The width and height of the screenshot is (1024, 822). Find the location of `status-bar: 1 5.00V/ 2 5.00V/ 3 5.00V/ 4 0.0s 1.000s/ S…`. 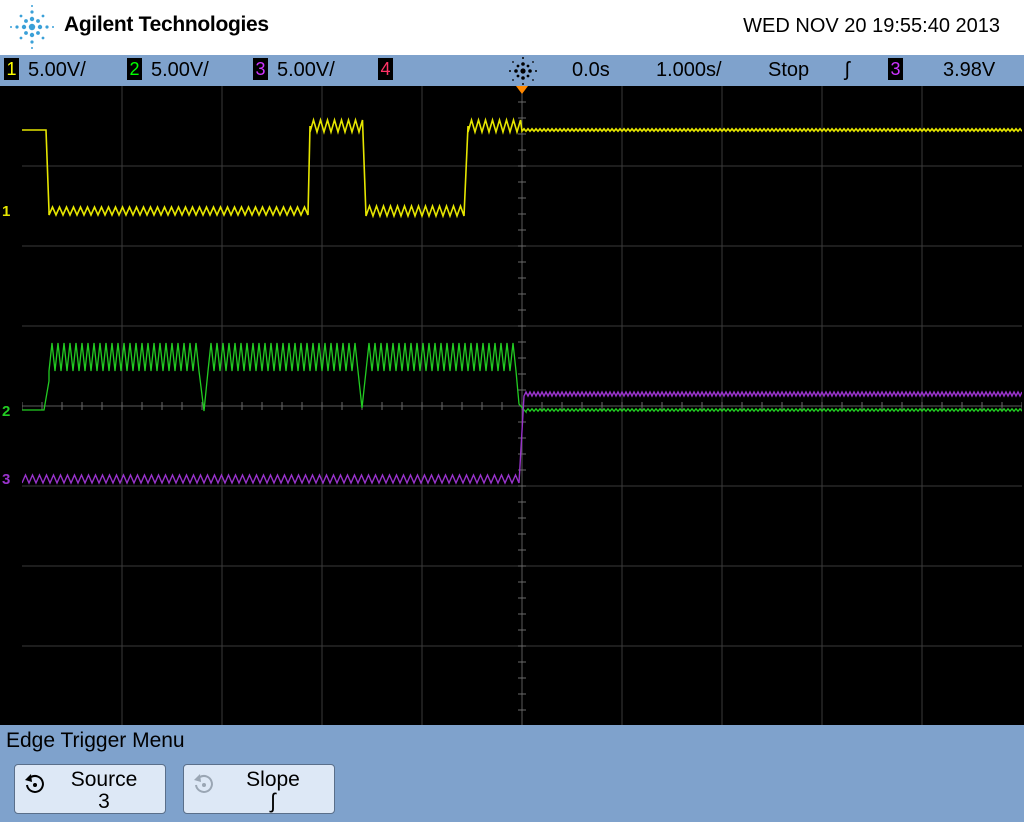

status-bar: 1 5.00V/ 2 5.00V/ 3 5.00V/ 4 0.0s 1.000s/ S… is located at coordinates (512, 70).